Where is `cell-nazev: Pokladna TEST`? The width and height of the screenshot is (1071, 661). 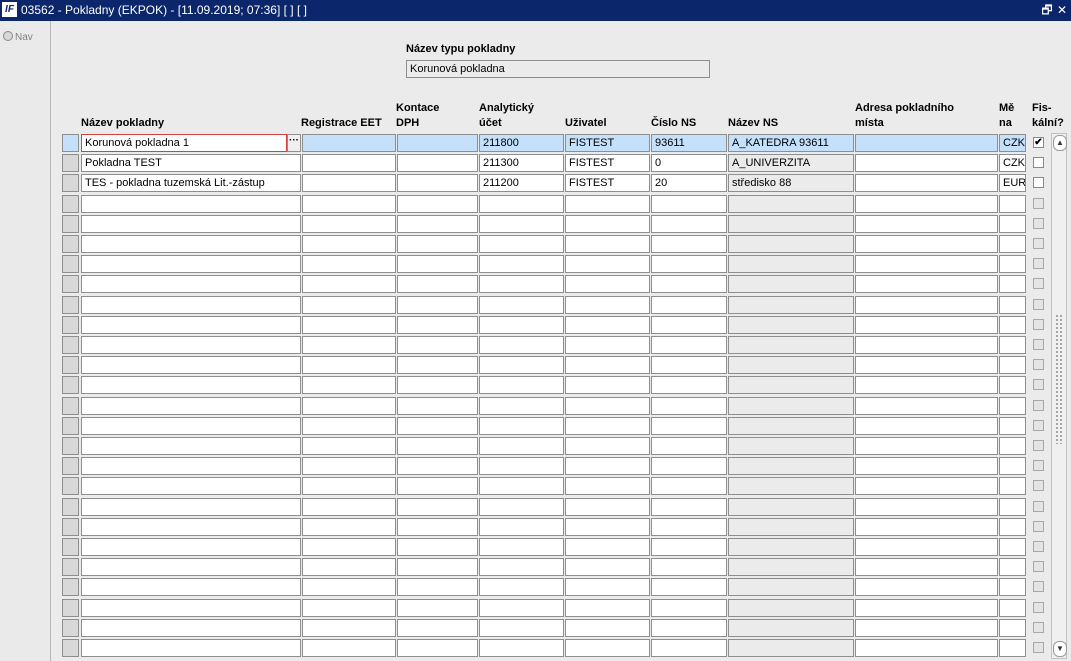 cell-nazev: Pokladna TEST is located at coordinates (191, 163).